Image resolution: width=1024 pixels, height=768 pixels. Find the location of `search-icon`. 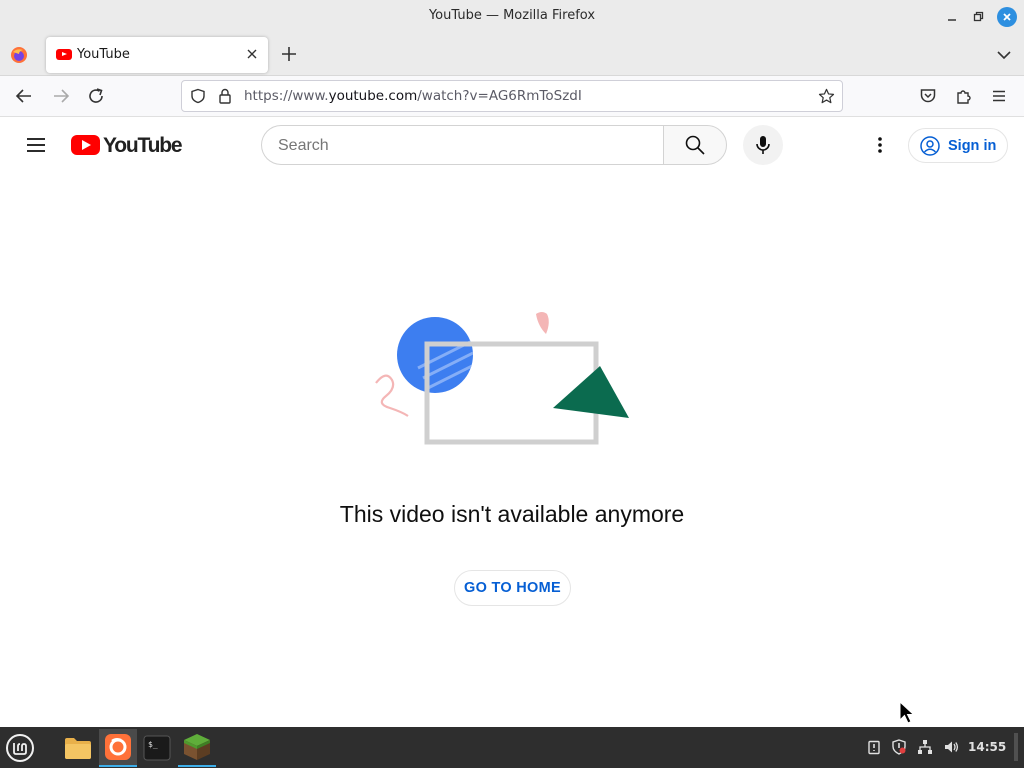

search-icon is located at coordinates (695, 145).